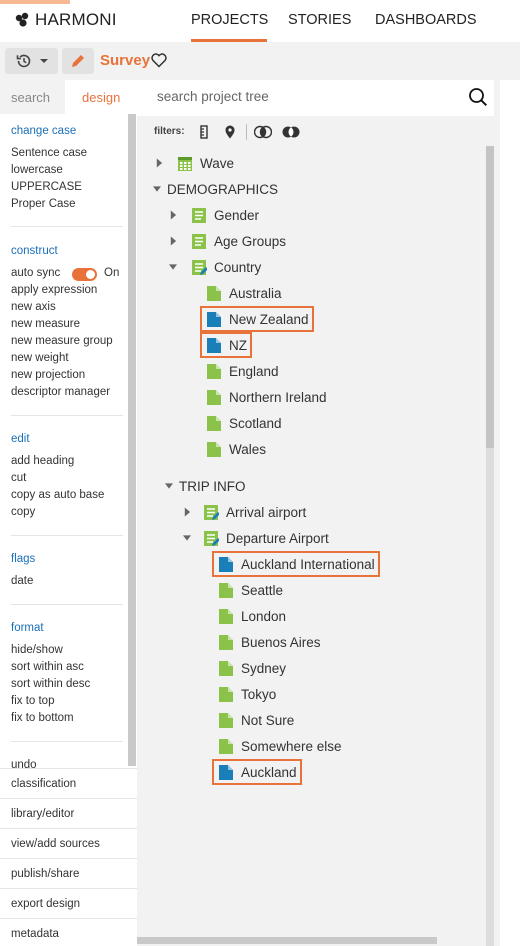 The width and height of the screenshot is (520, 946). What do you see at coordinates (18, 478) in the screenshot?
I see `action-cut: cut` at bounding box center [18, 478].